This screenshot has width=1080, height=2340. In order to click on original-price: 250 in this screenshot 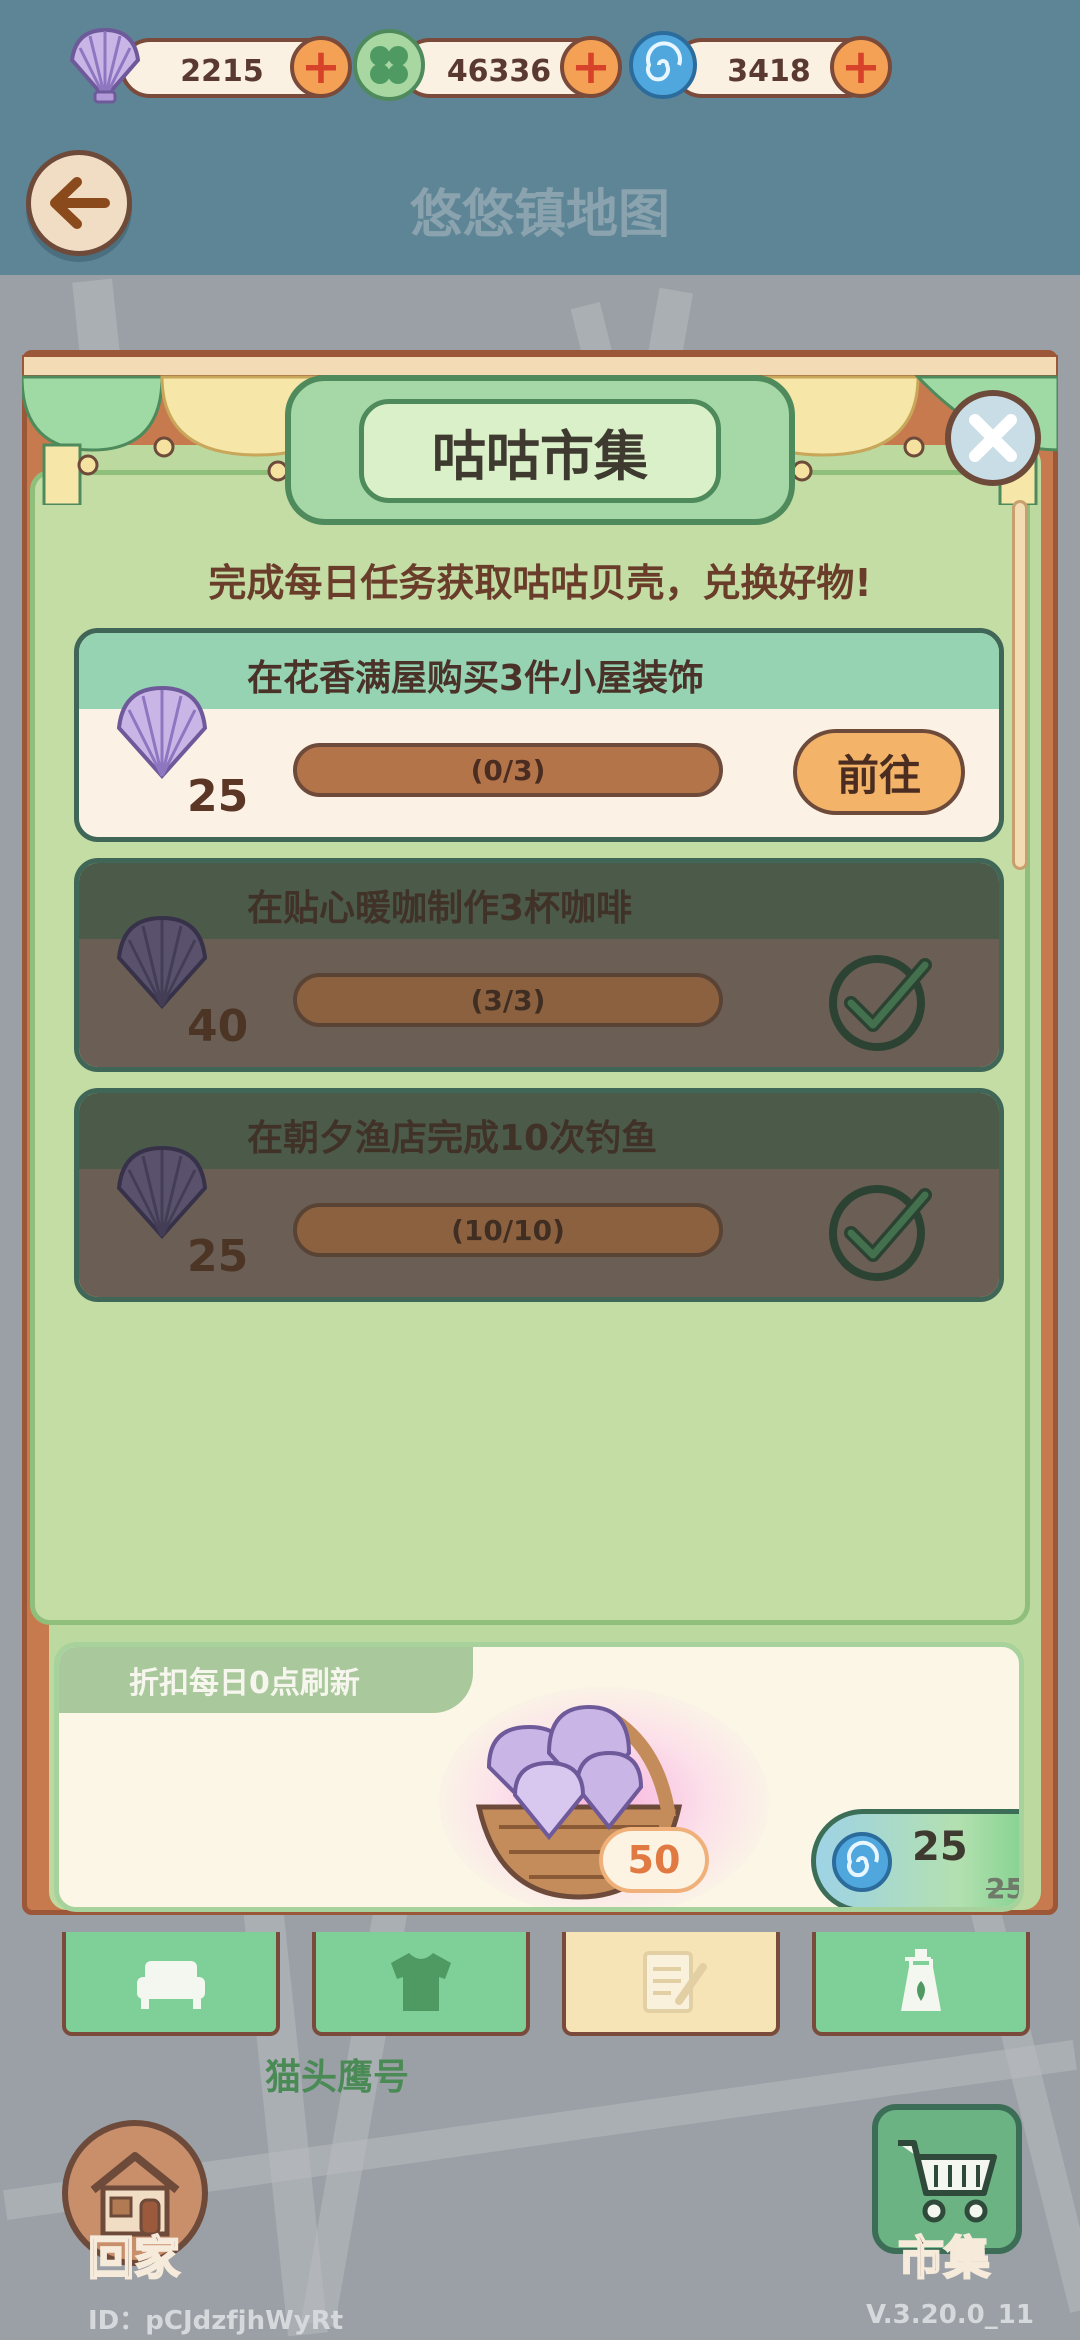, I will do `click(1005, 1888)`.